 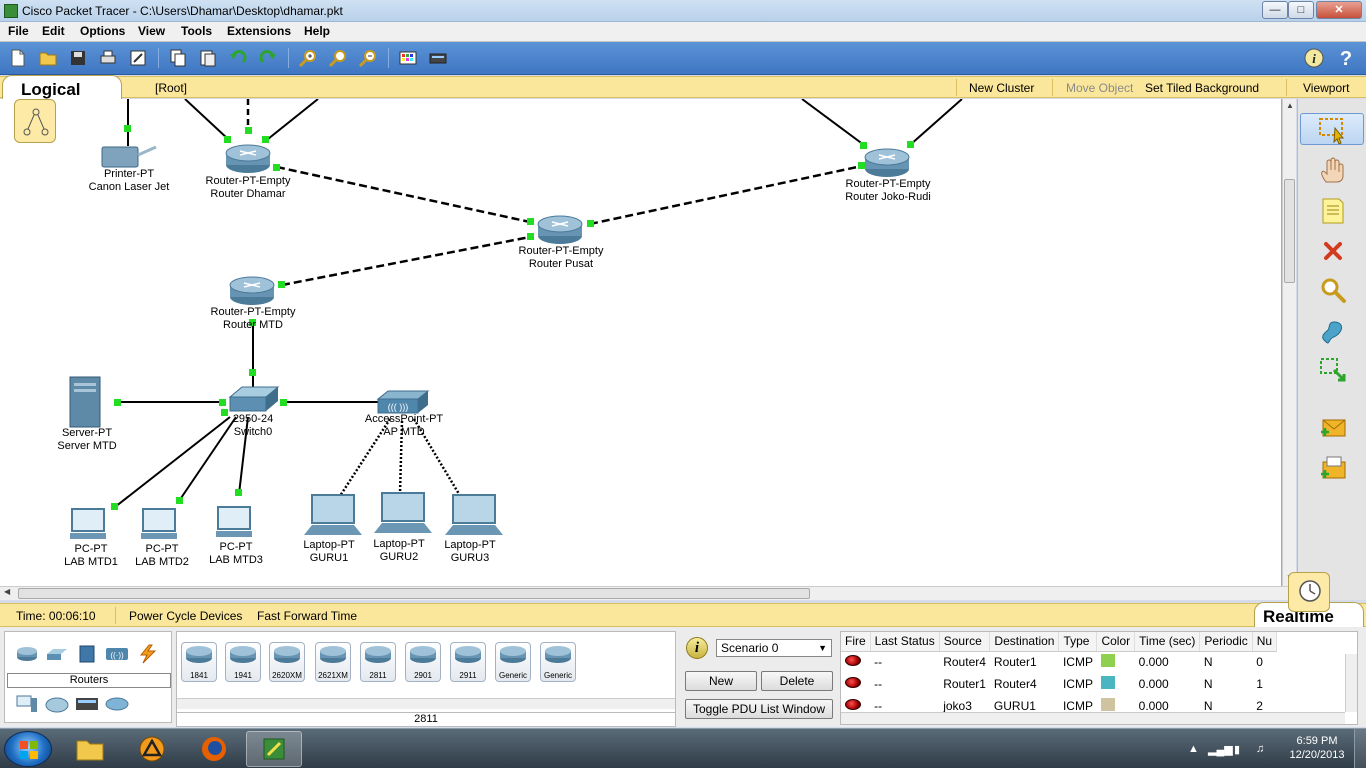 I want to click on category-hubs-icon, so click(x=87, y=654).